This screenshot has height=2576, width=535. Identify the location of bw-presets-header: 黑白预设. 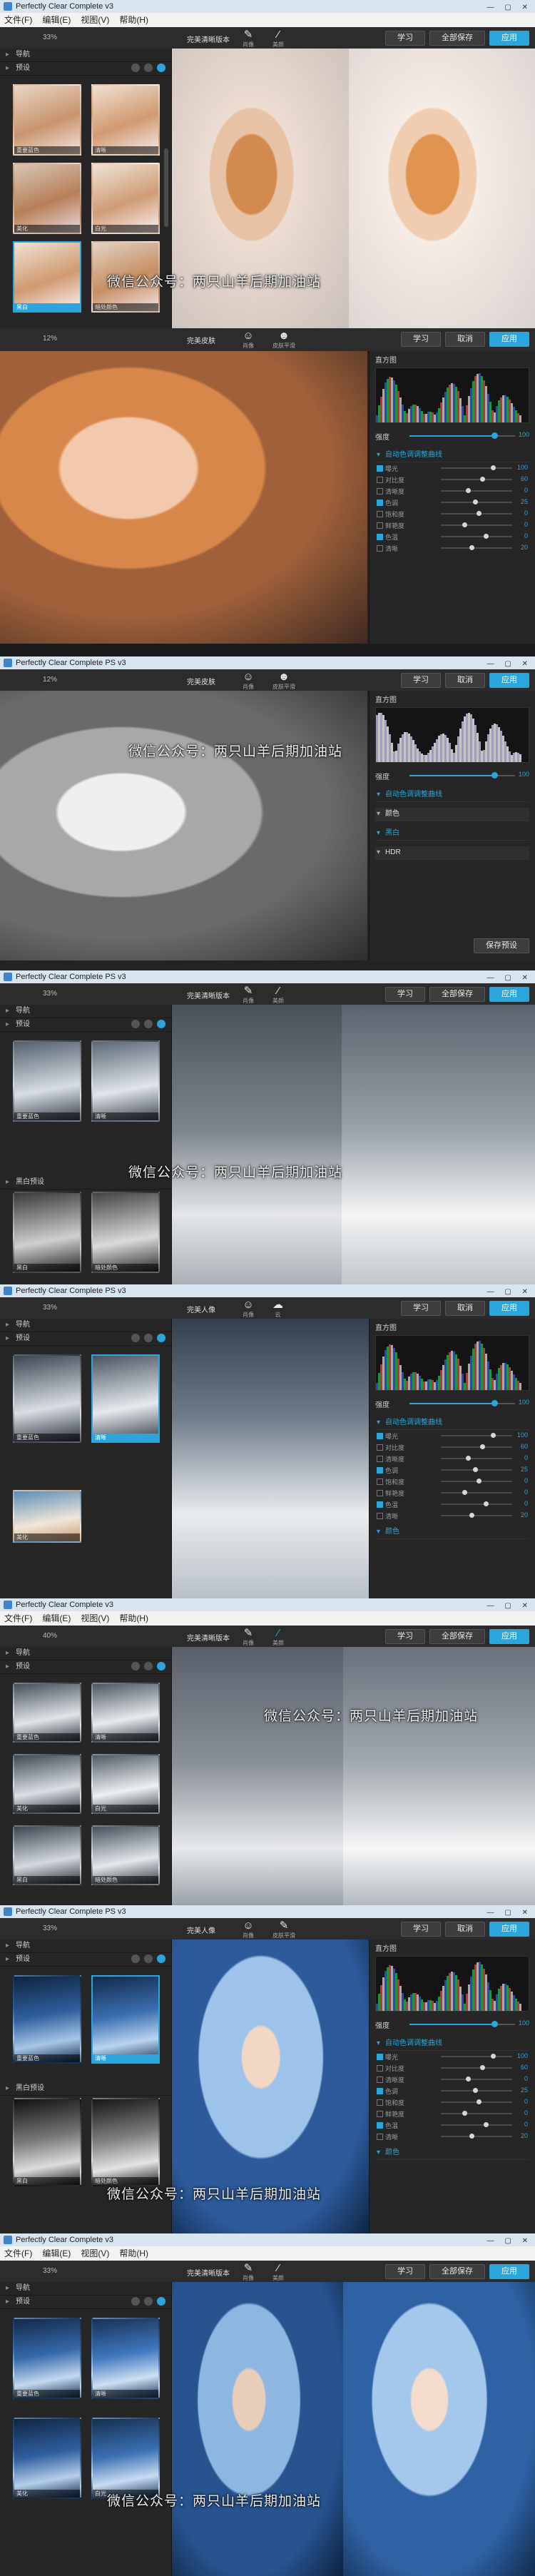
(85, 2089).